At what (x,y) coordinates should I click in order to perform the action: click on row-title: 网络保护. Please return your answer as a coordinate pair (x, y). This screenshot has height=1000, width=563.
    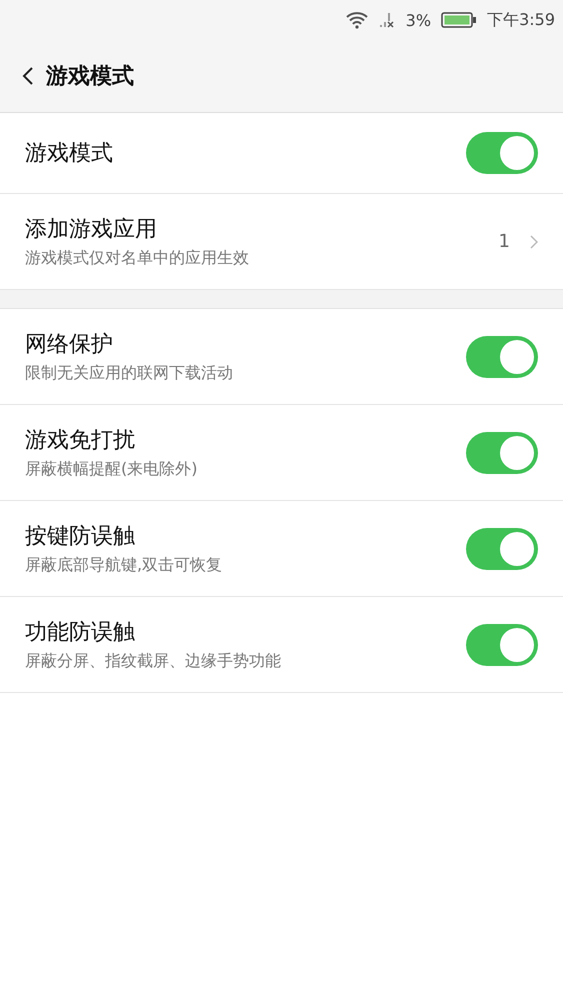
    Looking at the image, I should click on (69, 345).